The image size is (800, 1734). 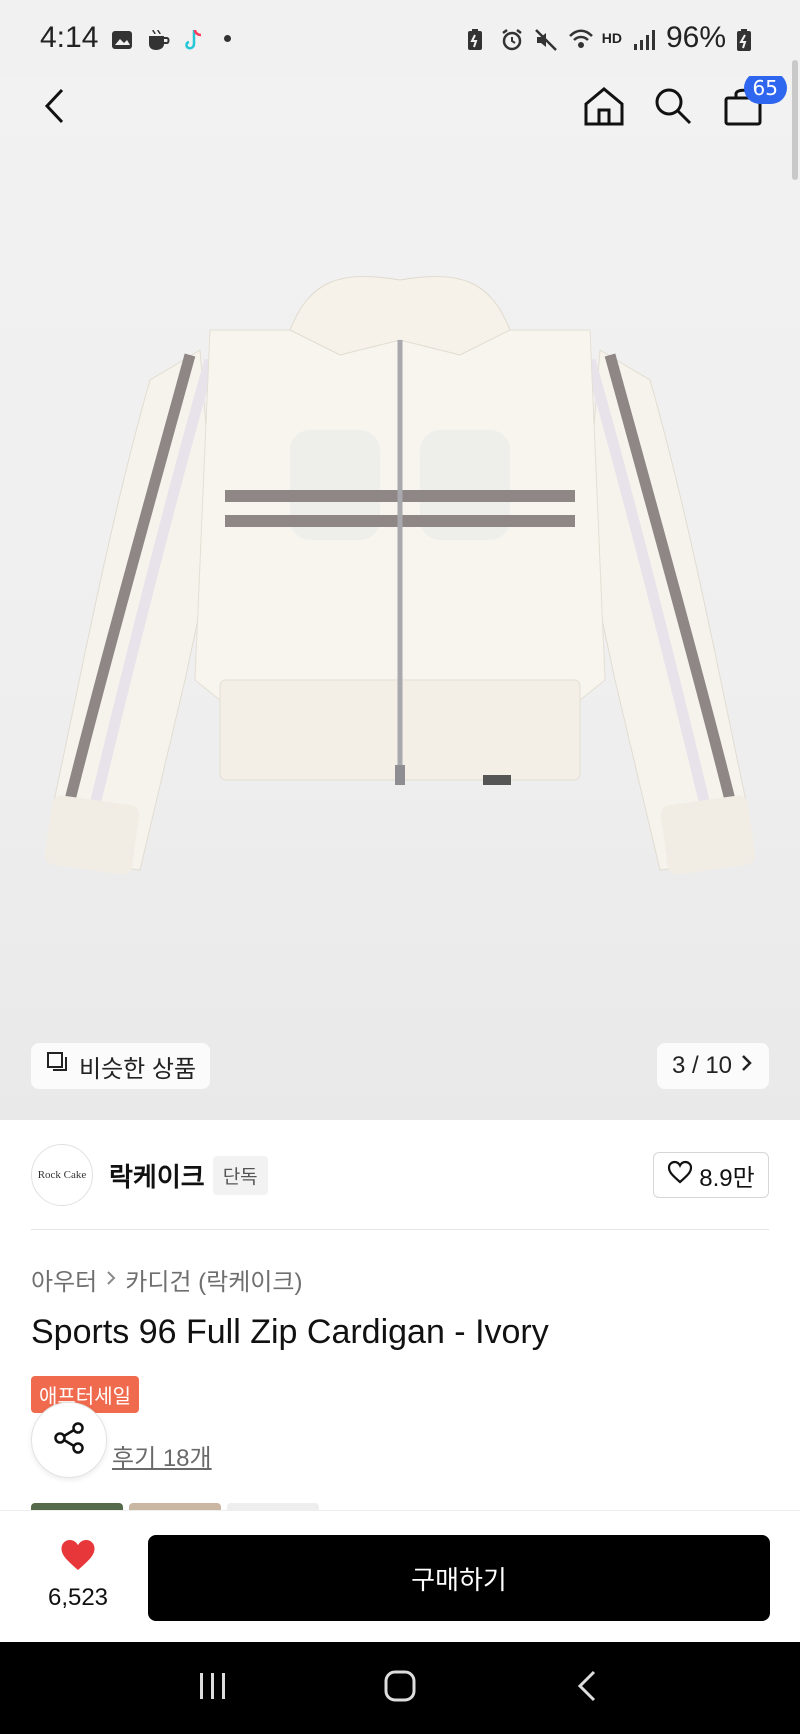 What do you see at coordinates (228, 38) in the screenshot?
I see `notification-dot-icon` at bounding box center [228, 38].